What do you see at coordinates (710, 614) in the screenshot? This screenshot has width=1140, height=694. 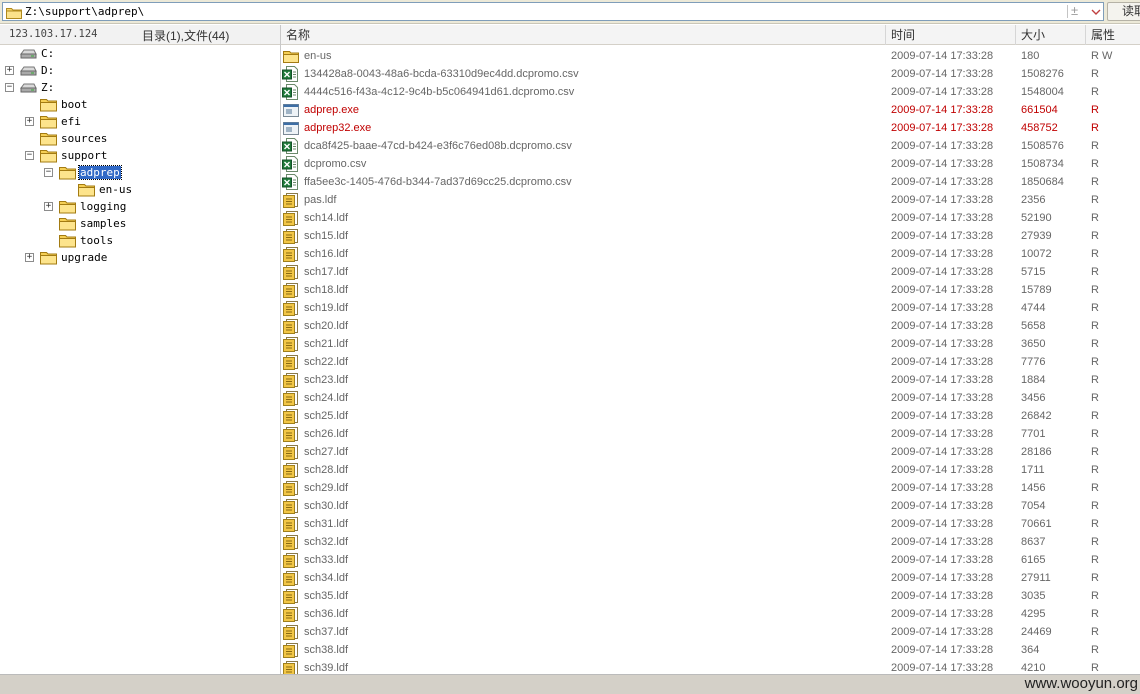 I see `file-row: sch36.ldf 2009-07-14 17:33:28 4295 R` at bounding box center [710, 614].